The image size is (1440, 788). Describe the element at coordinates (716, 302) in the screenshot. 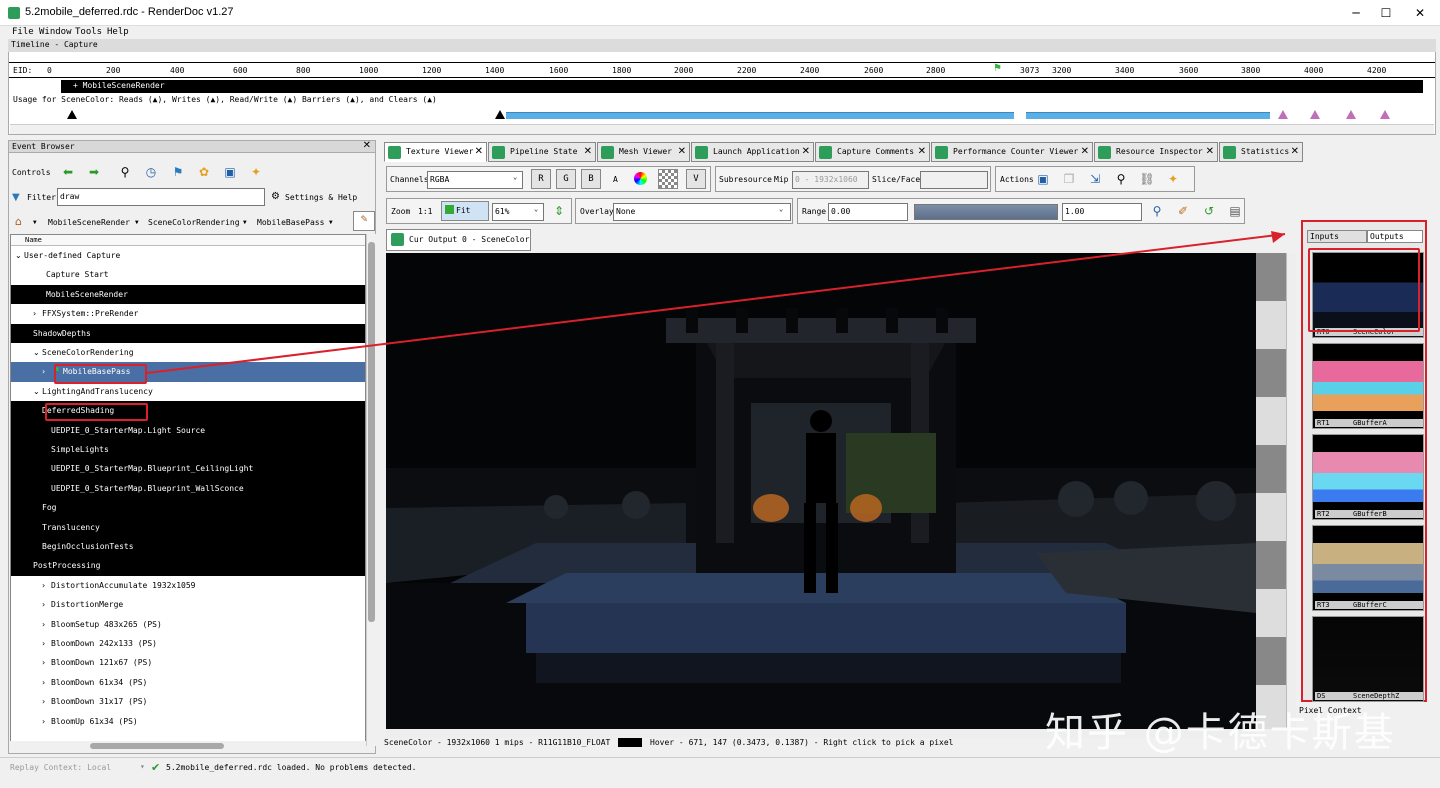

I see `annotation-arrow` at that location.